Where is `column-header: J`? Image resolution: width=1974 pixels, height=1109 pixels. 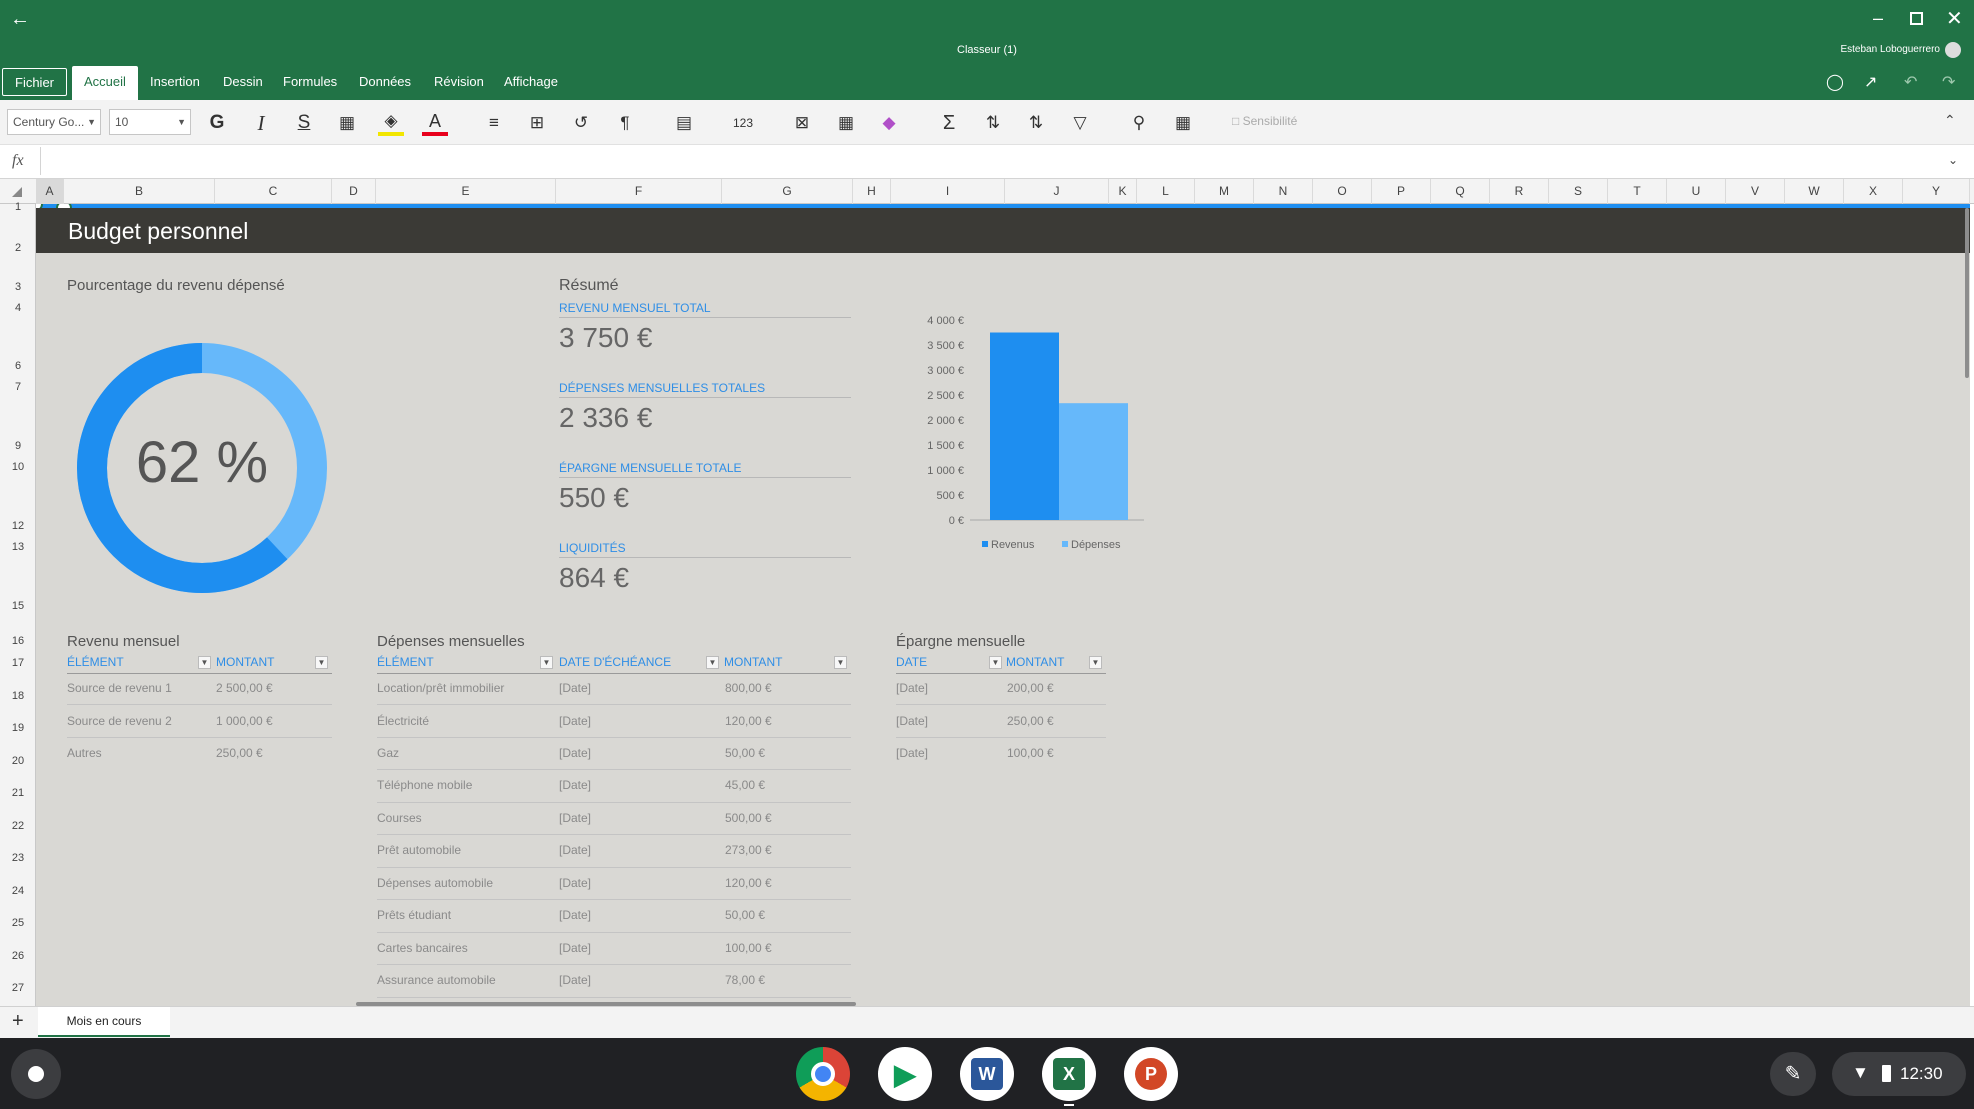 column-header: J is located at coordinates (1057, 191).